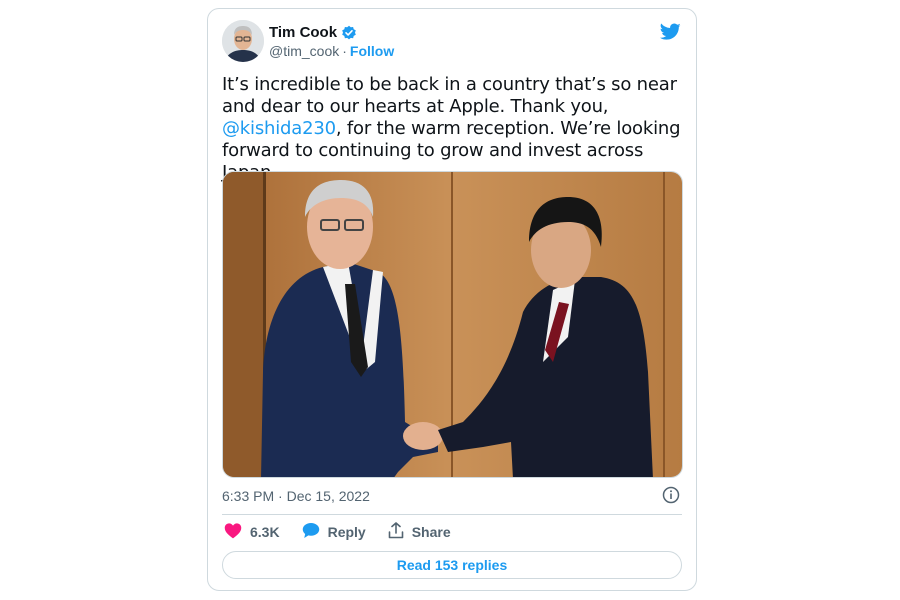  I want to click on like-button: 6.3K, so click(252, 532).